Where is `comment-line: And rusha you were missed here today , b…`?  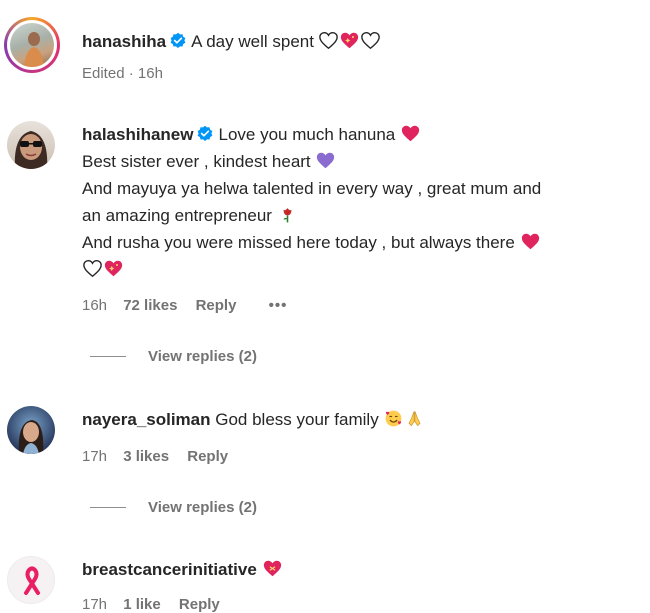
comment-line: And rusha you were missed here today , b… is located at coordinates (298, 242).